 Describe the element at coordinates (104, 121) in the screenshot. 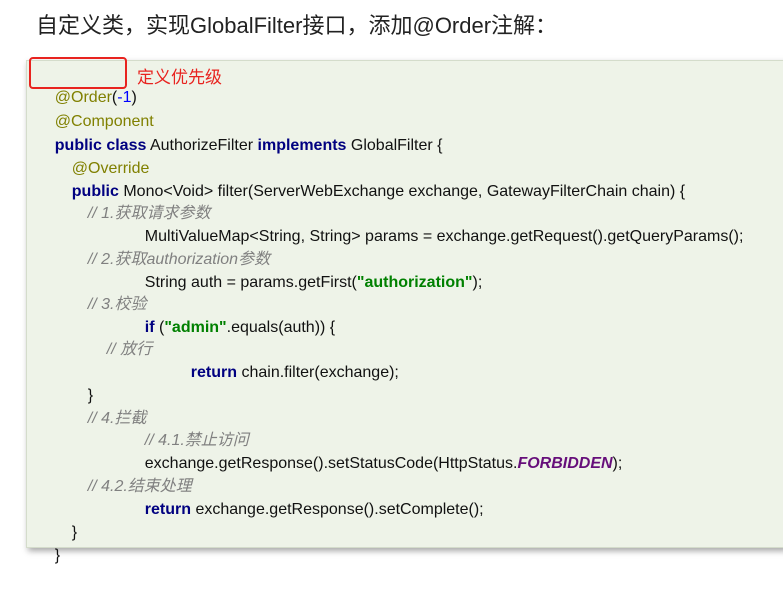

I see `code-line-2: @Component` at that location.